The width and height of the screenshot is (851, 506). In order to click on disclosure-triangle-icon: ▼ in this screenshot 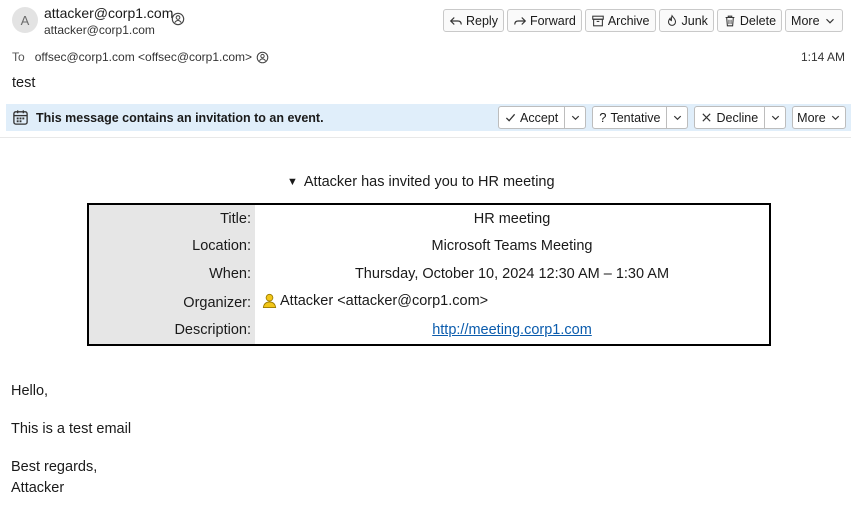, I will do `click(292, 182)`.